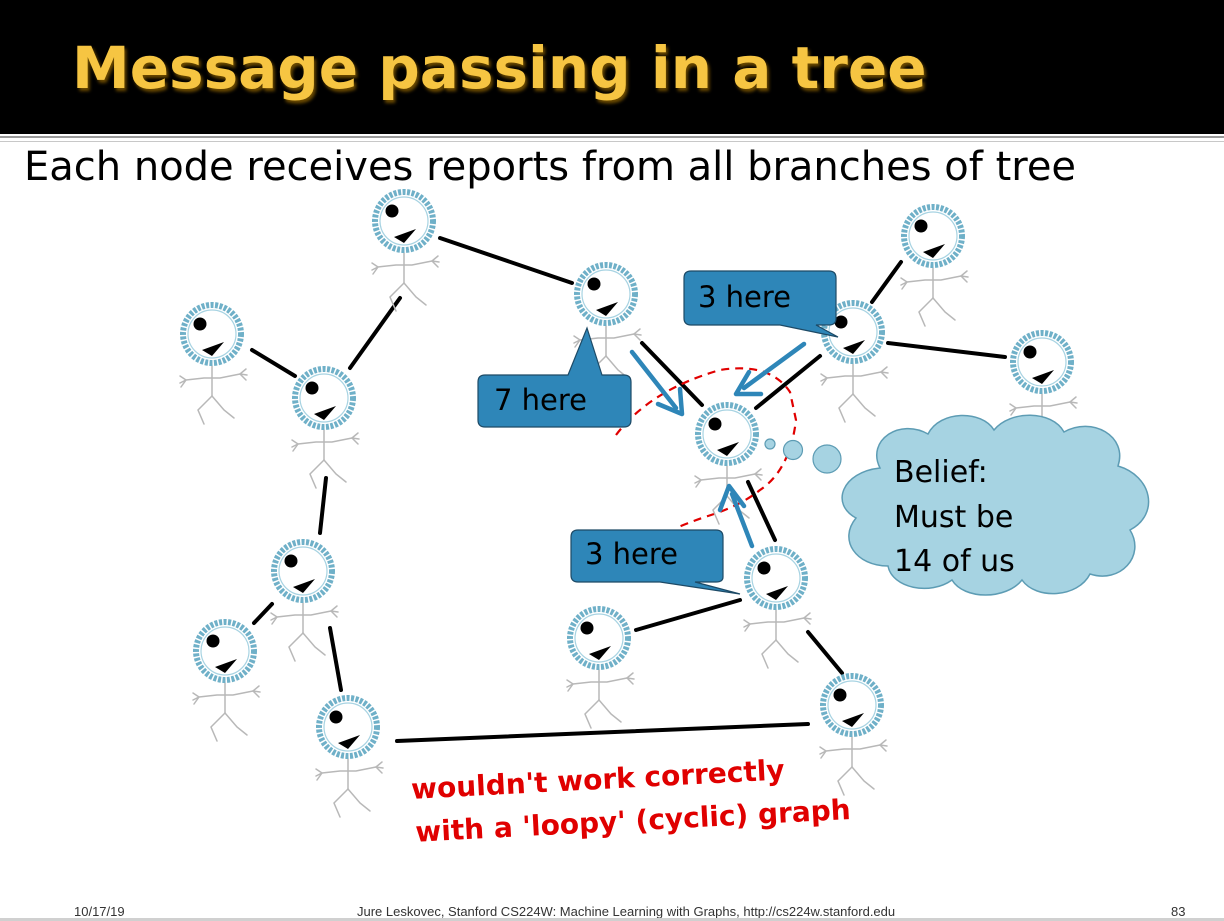 The image size is (1224, 921). What do you see at coordinates (1178, 911) in the screenshot?
I see `page-number: 83` at bounding box center [1178, 911].